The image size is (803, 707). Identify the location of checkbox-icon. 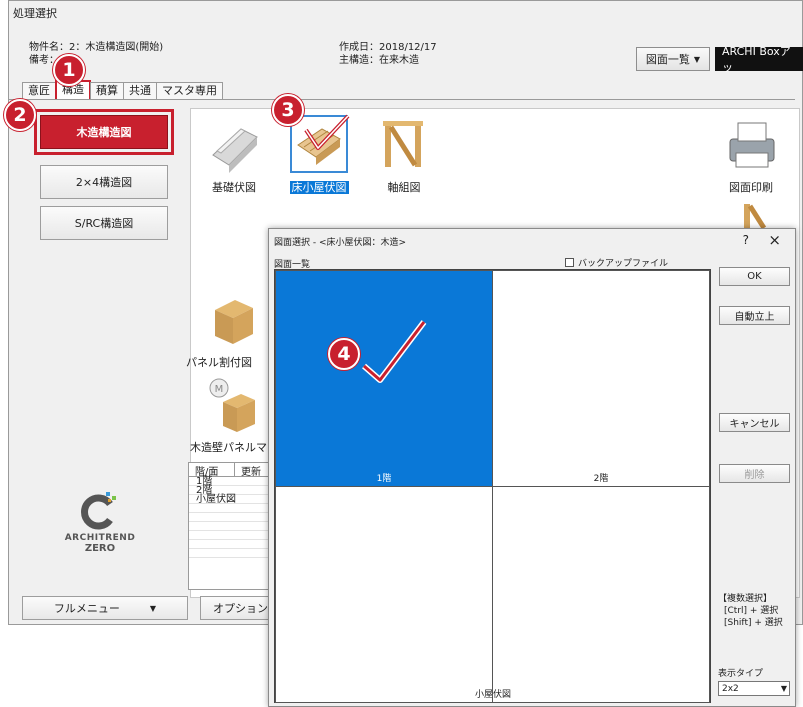
(569, 262).